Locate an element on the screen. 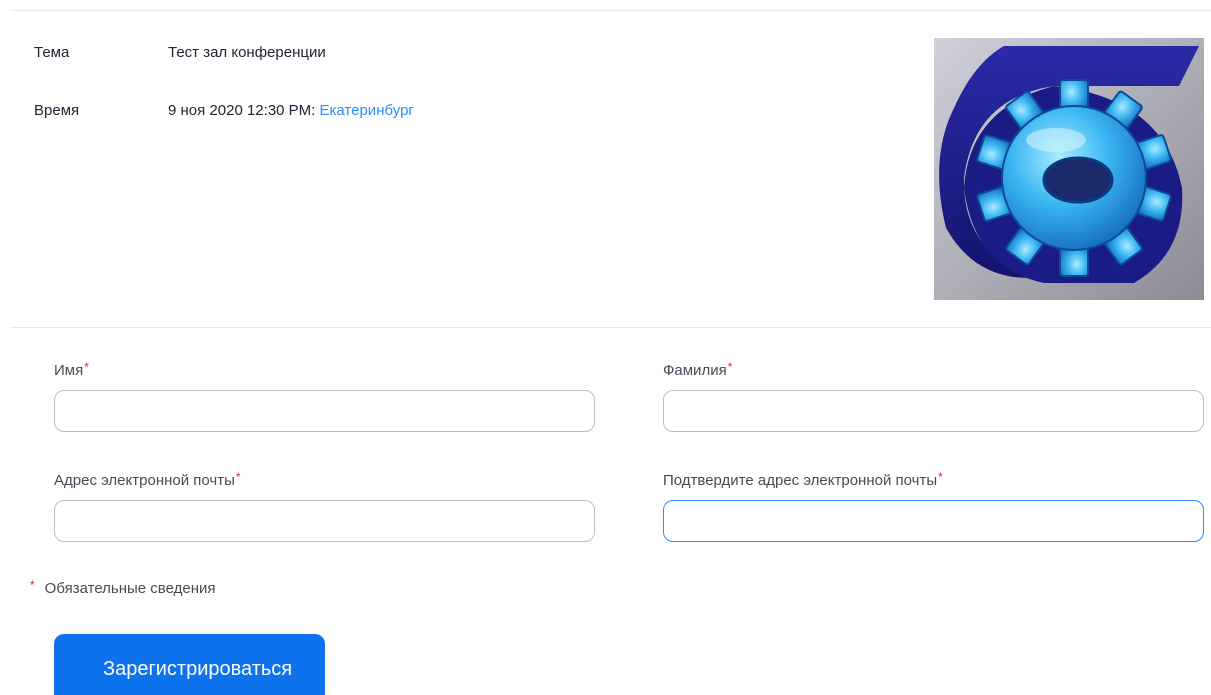 The height and width of the screenshot is (695, 1211). time-value-row: 9 ноя 2020 12:30 PM: Екатеринбург is located at coordinates (291, 110).